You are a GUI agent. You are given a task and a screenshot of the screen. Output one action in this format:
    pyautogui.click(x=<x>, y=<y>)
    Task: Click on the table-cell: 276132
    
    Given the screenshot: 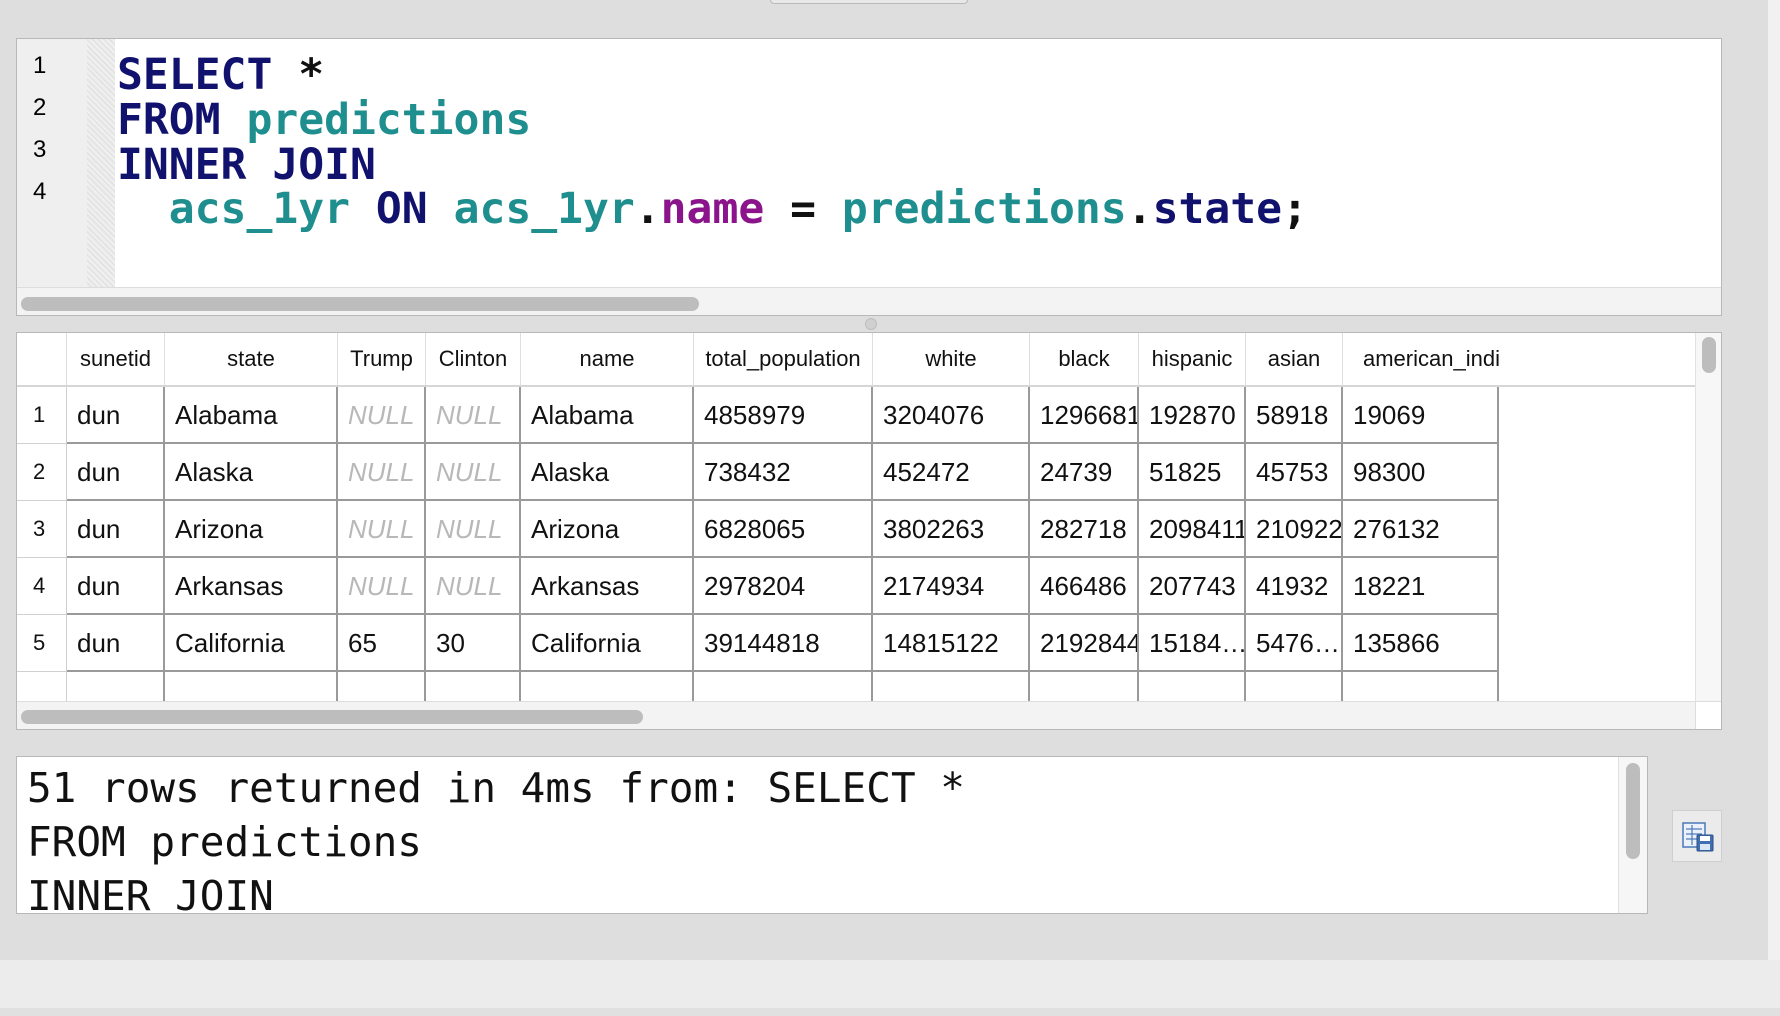 What is the action you would take?
    pyautogui.click(x=1421, y=529)
    